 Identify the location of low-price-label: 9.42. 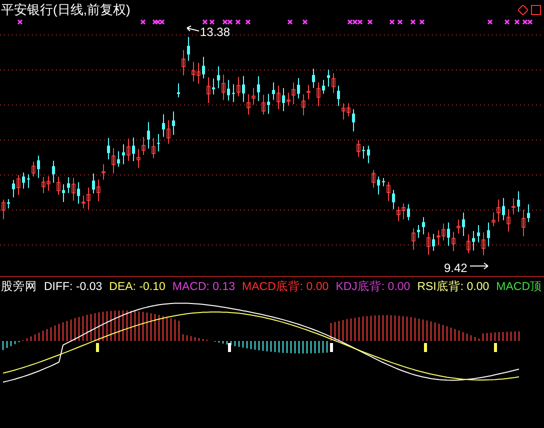
(456, 268).